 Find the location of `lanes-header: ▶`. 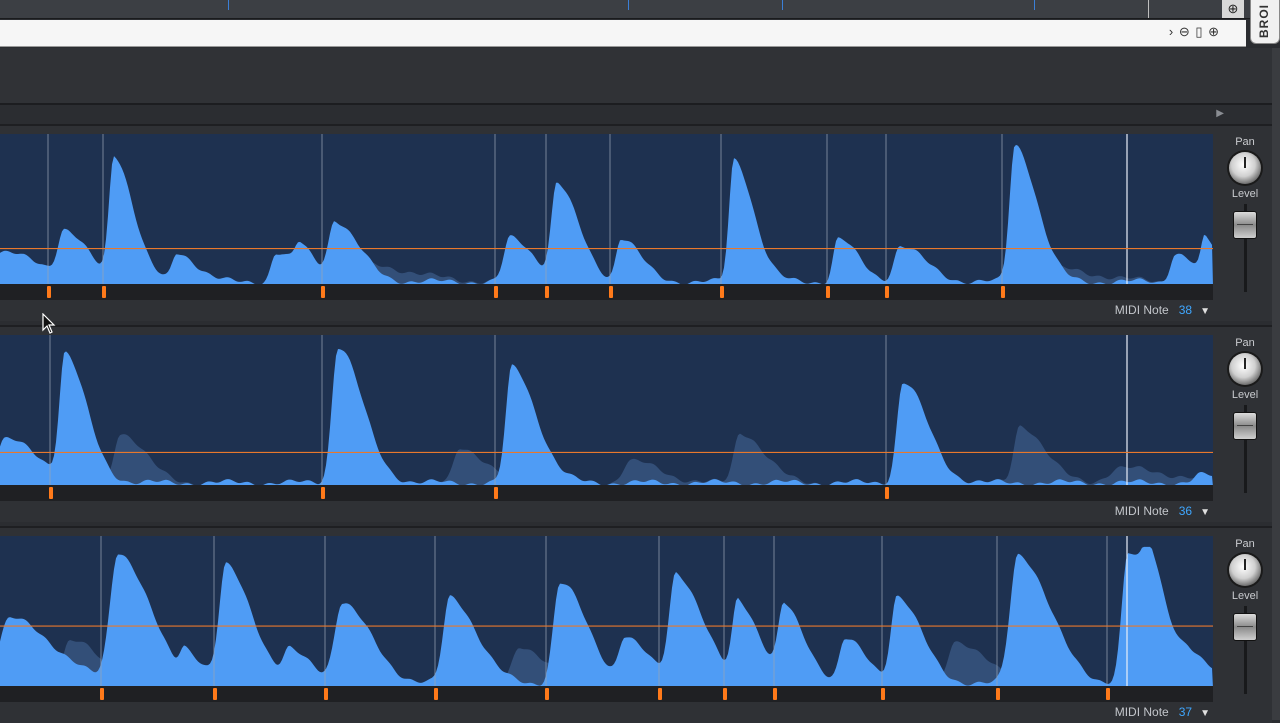

lanes-header: ▶ is located at coordinates (620, 115).